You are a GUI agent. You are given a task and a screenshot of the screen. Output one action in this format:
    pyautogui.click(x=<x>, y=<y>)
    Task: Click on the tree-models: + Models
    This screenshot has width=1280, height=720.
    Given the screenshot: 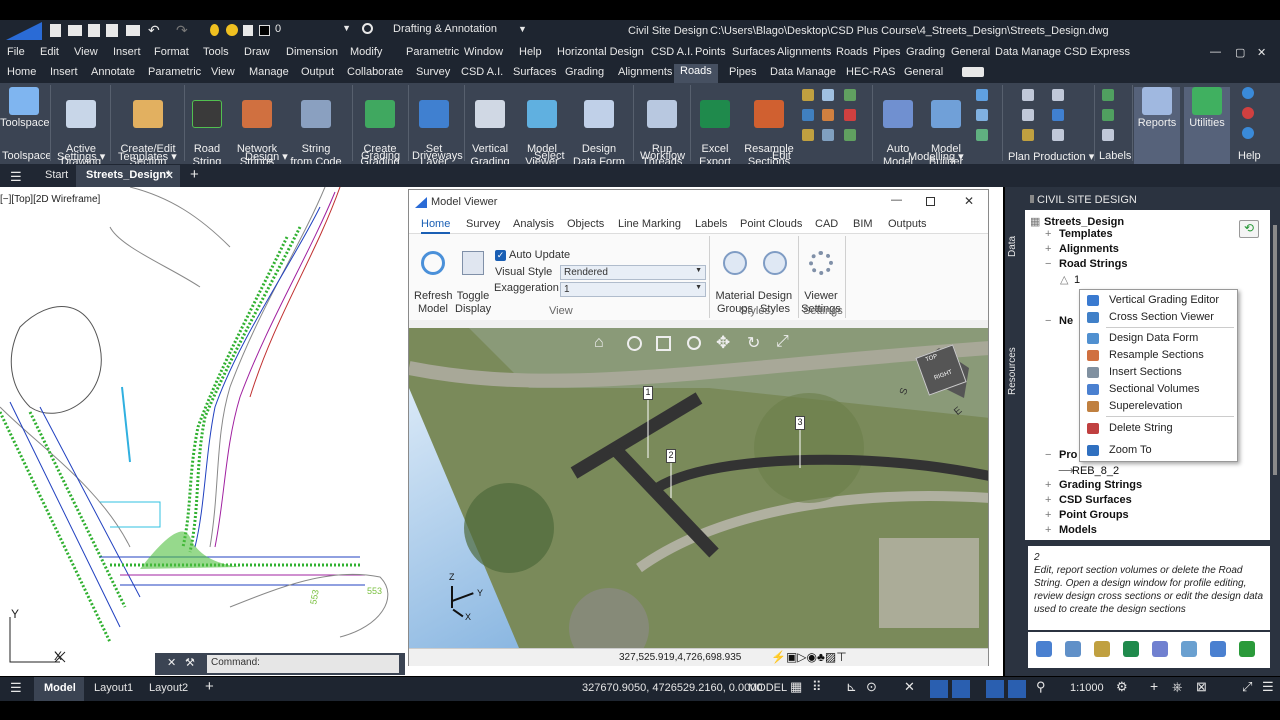 What is the action you would take?
    pyautogui.click(x=1071, y=530)
    